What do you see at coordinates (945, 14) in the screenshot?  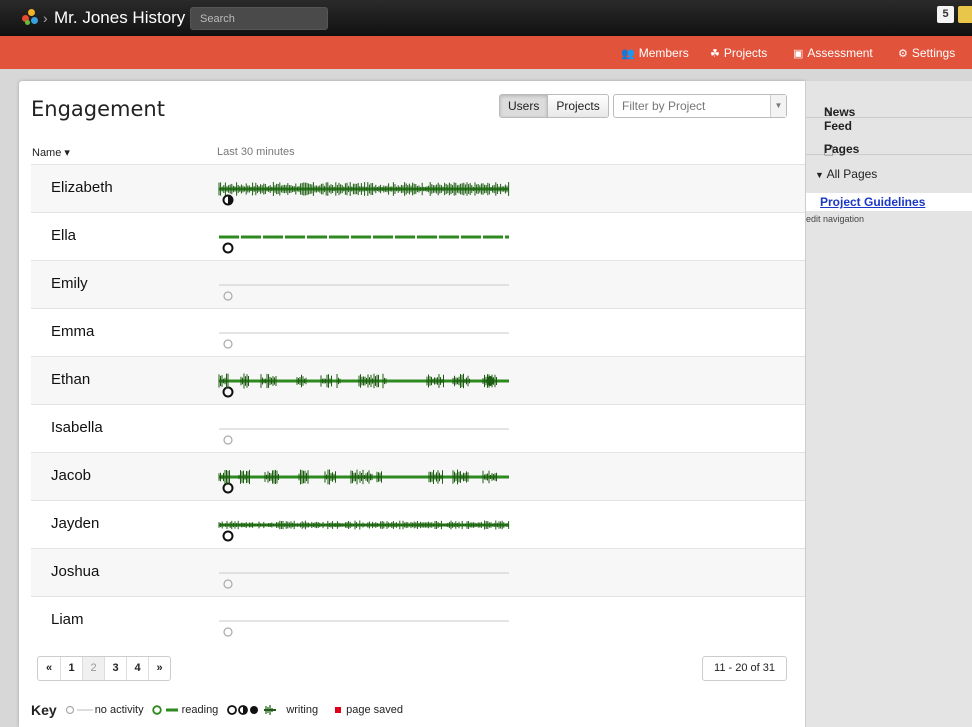 I see `notification-badge: 5` at bounding box center [945, 14].